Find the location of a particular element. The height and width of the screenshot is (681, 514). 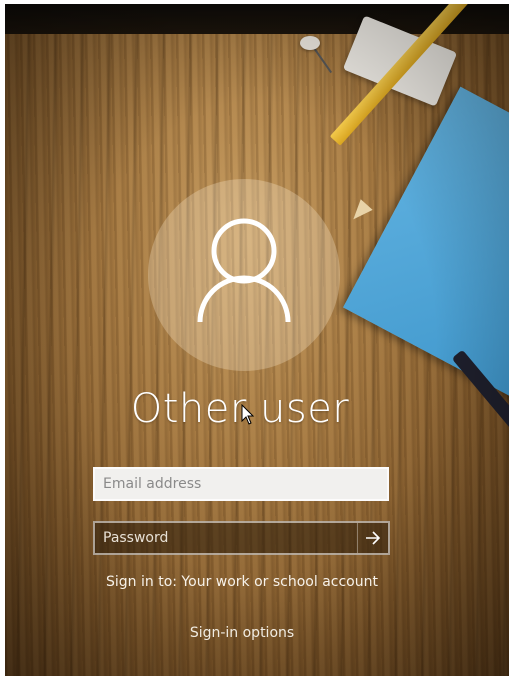

password-field-container is located at coordinates (241, 538).